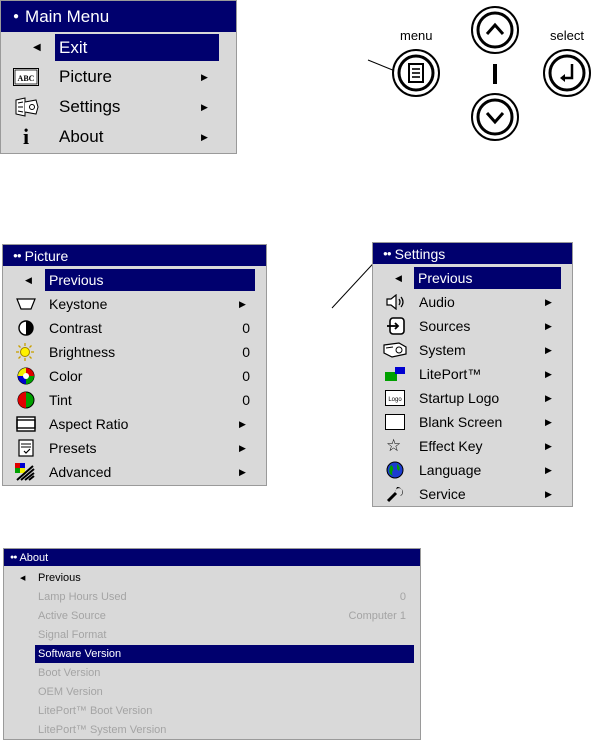 The width and height of the screenshot is (596, 741). Describe the element at coordinates (134, 376) in the screenshot. I see `picture-item-color: Color 0` at that location.